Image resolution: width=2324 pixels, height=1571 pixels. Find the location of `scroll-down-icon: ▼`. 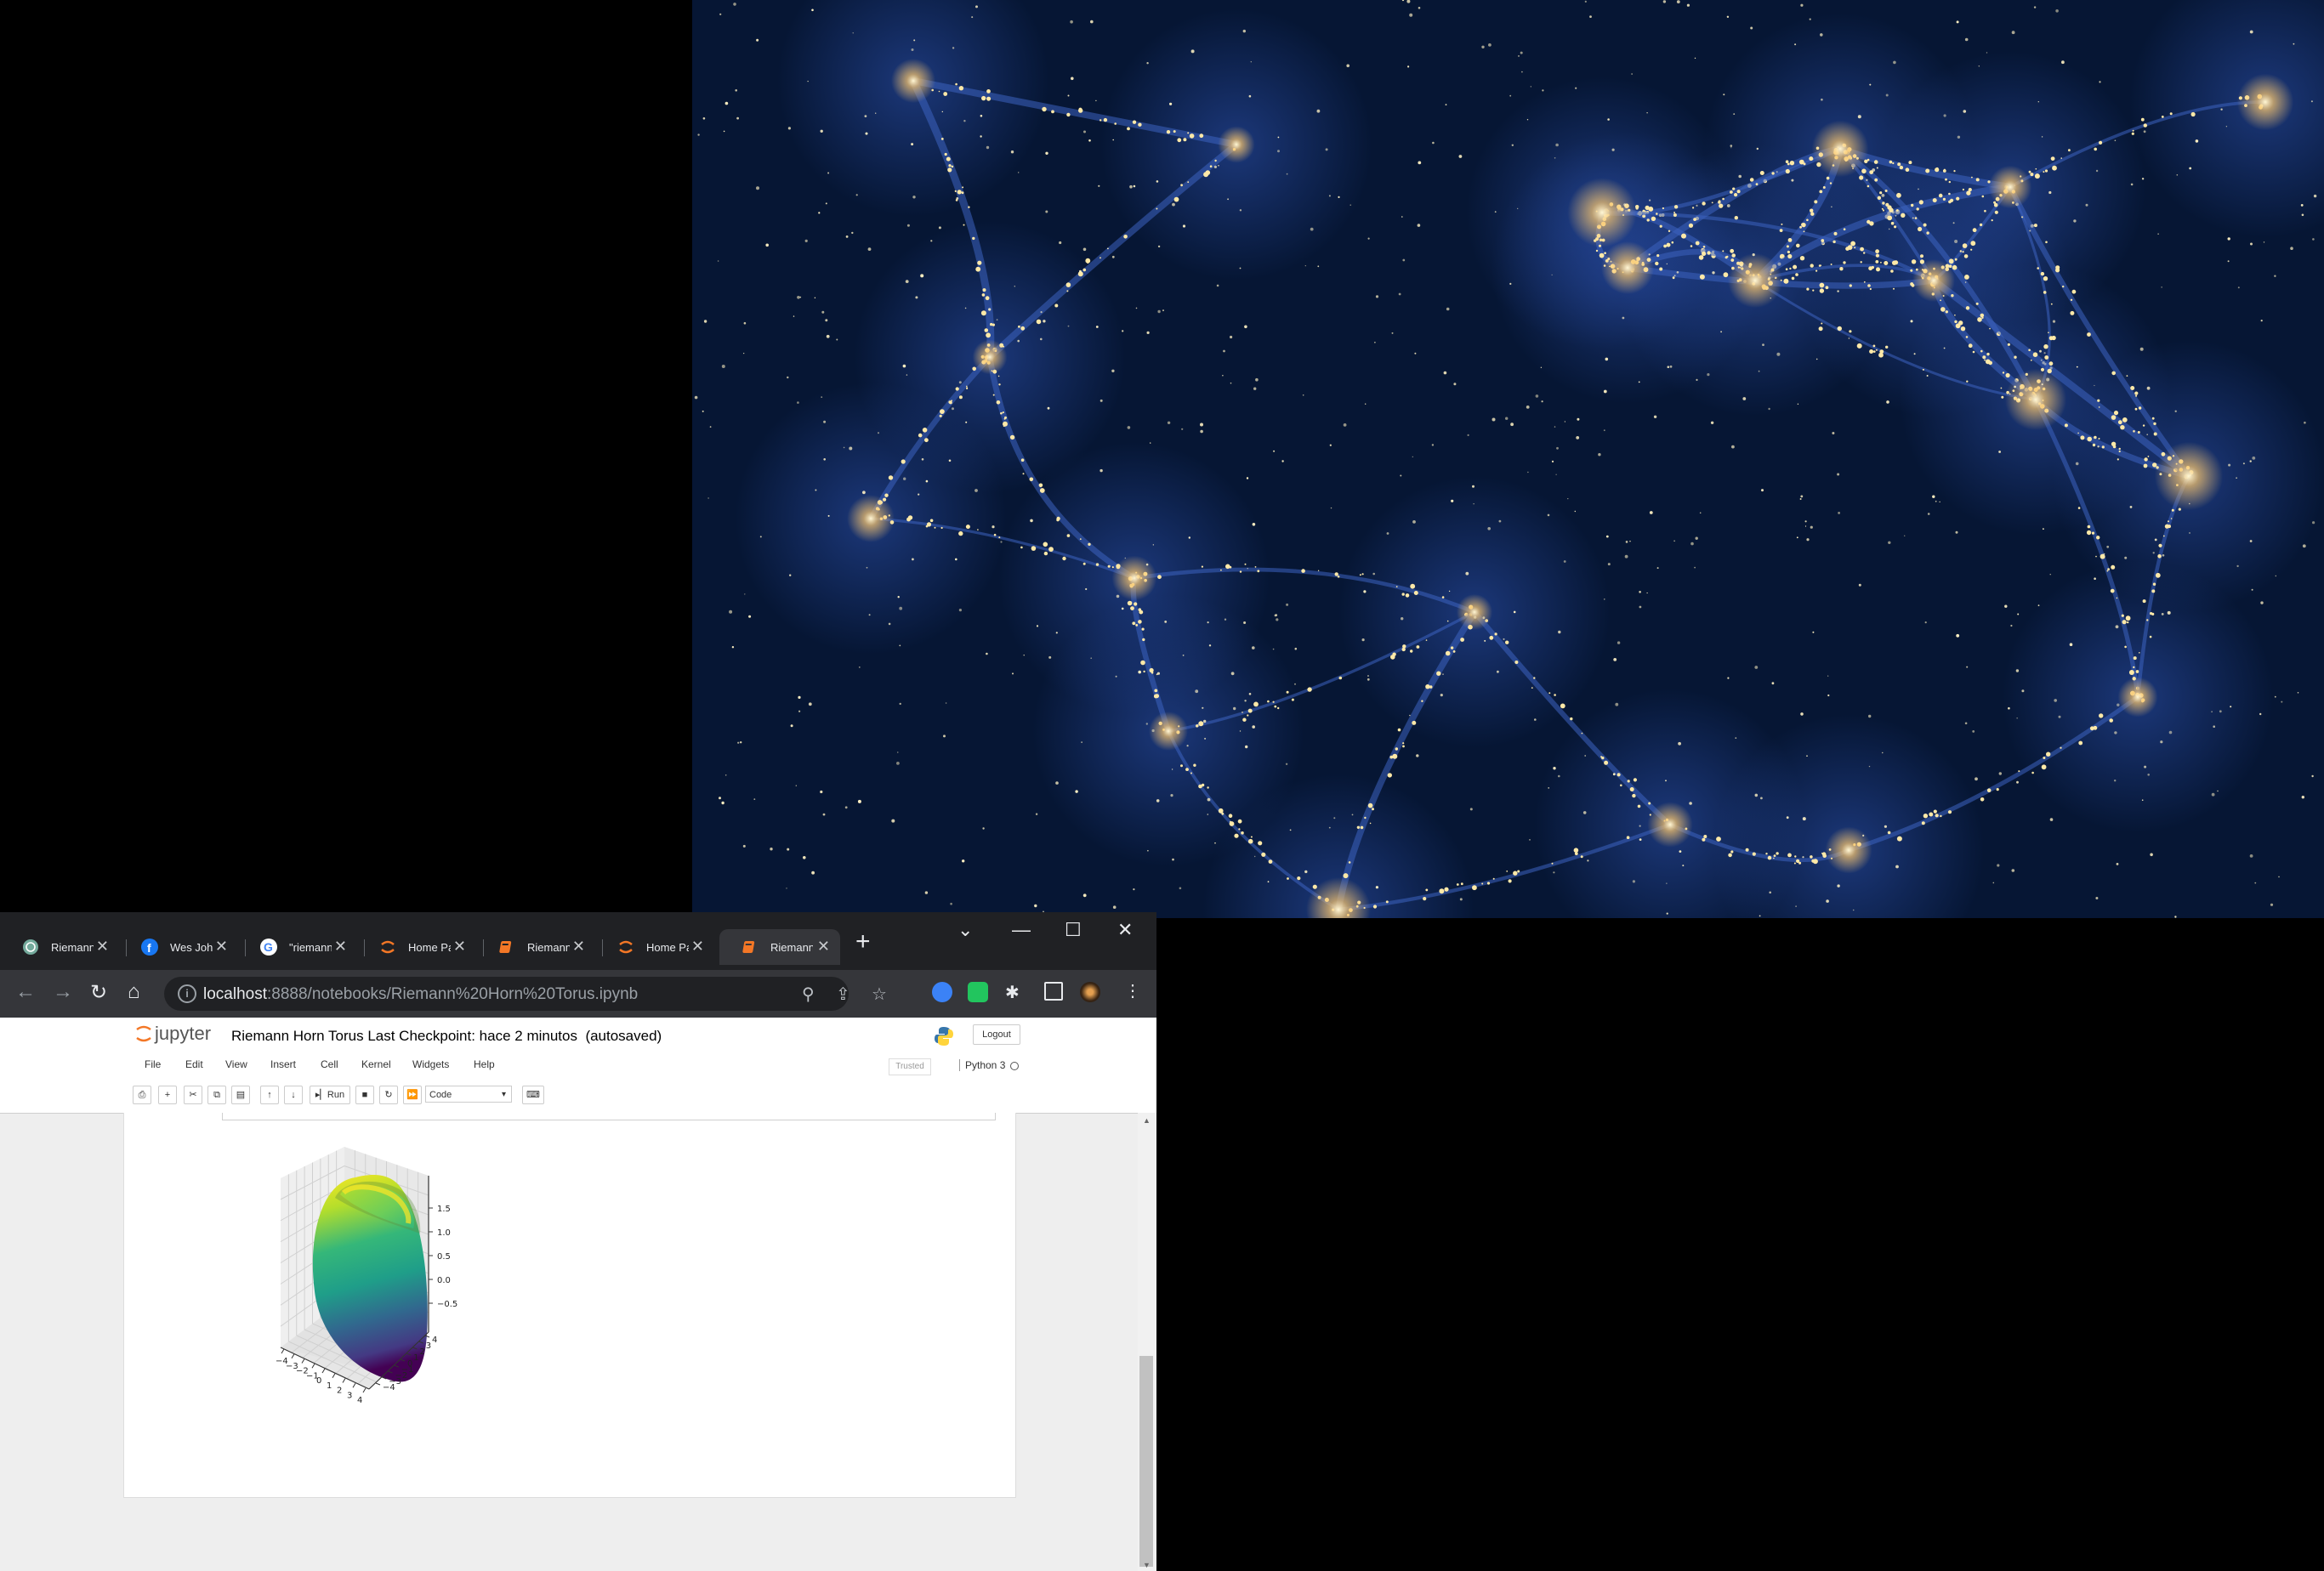

scroll-down-icon: ▼ is located at coordinates (1147, 1565).